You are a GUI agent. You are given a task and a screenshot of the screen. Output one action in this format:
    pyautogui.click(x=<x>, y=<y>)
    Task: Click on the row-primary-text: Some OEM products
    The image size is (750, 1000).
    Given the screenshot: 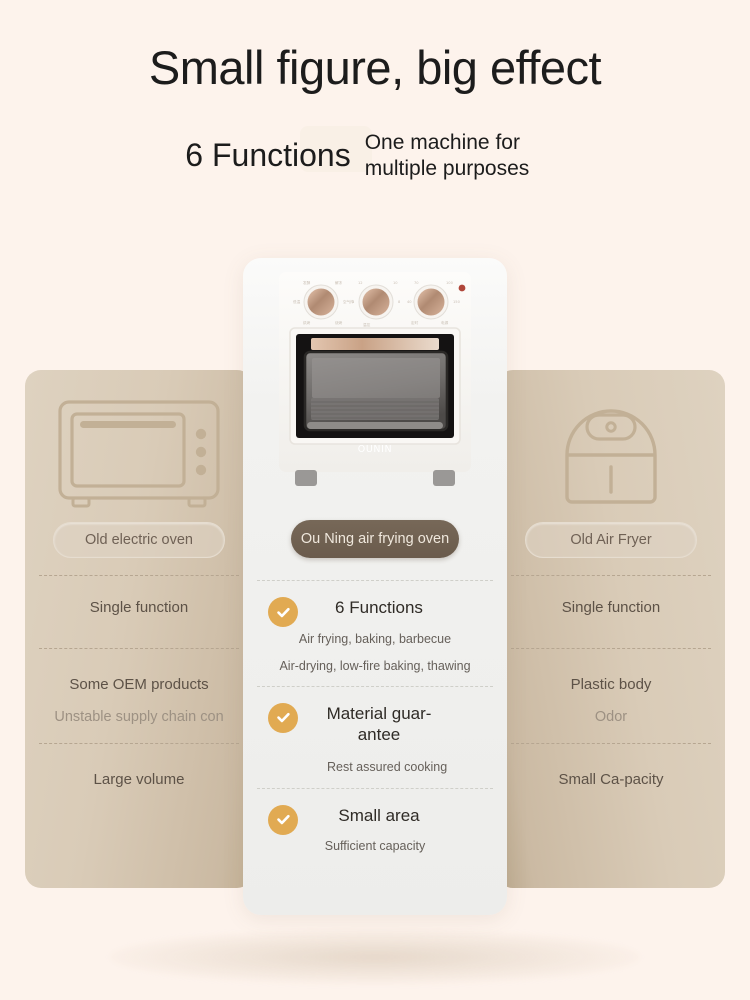 What is the action you would take?
    pyautogui.click(x=139, y=684)
    